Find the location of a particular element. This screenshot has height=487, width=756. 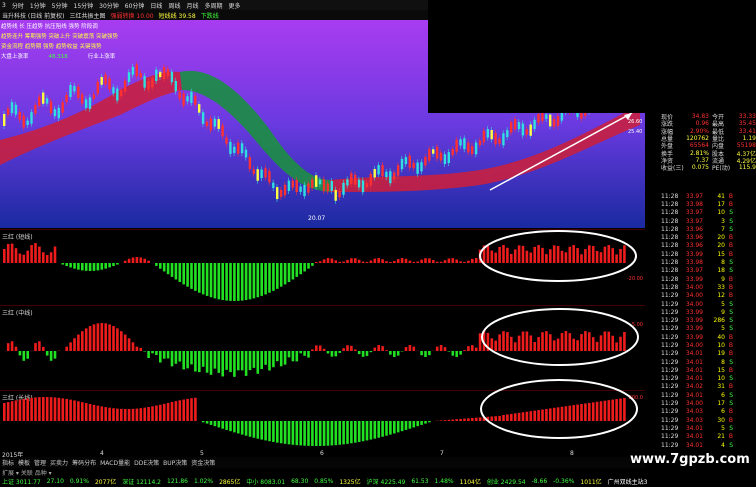

period-tab-3: 5分钟 is located at coordinates (60, 5).